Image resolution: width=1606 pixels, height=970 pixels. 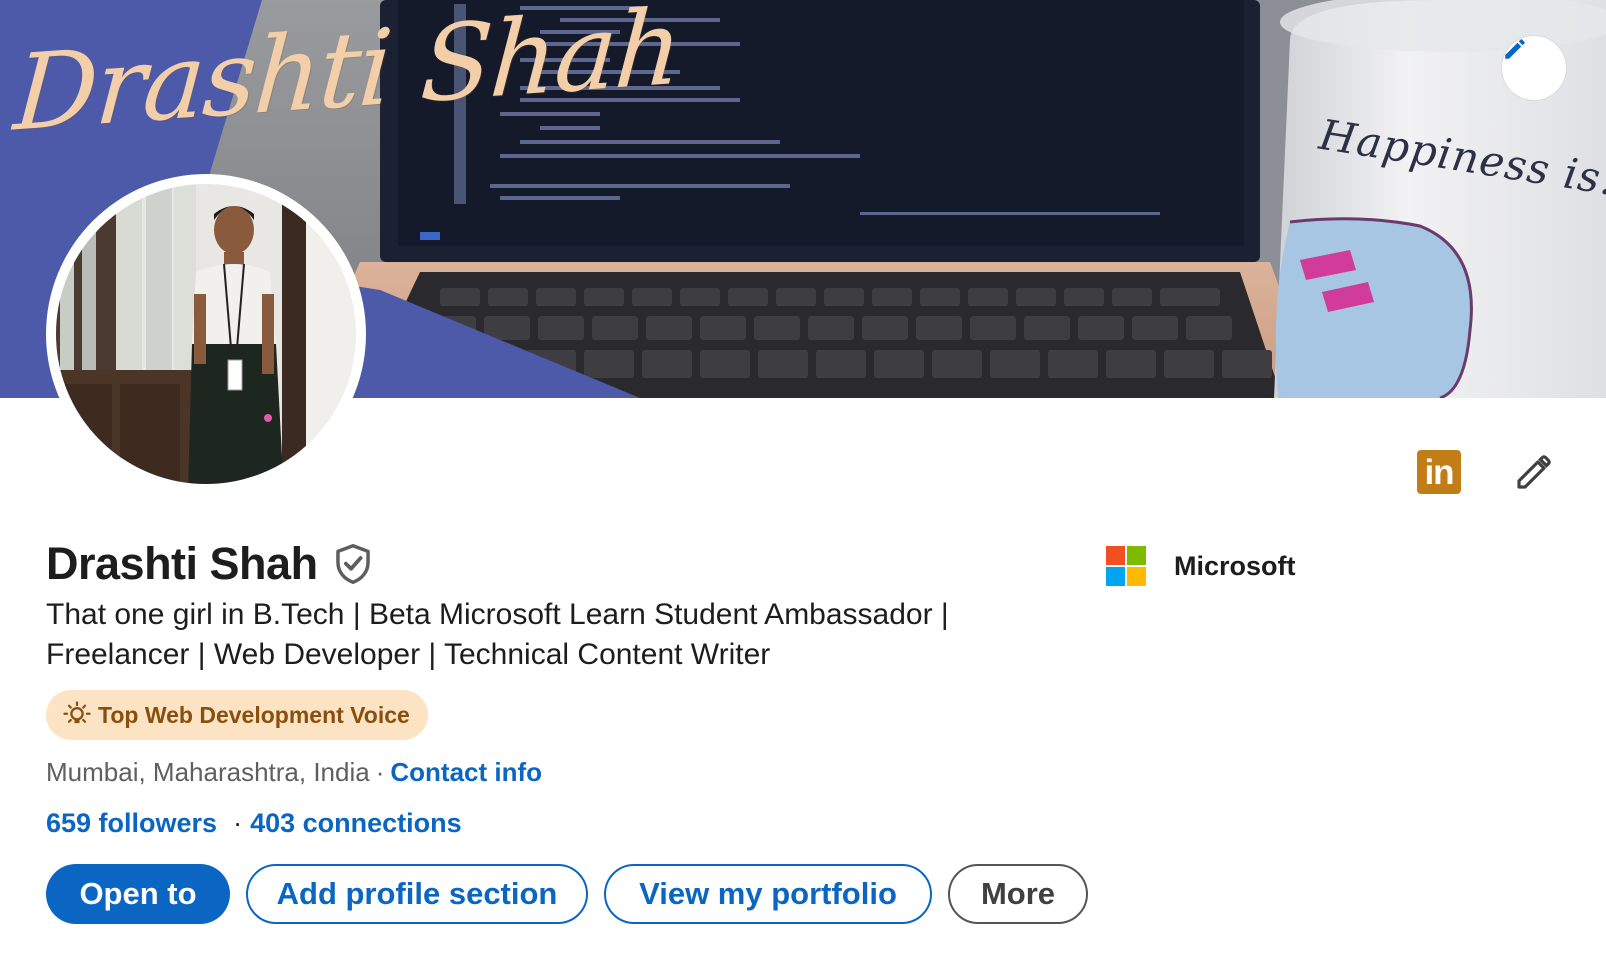 What do you see at coordinates (1136, 576) in the screenshot?
I see `logo-square-yellow` at bounding box center [1136, 576].